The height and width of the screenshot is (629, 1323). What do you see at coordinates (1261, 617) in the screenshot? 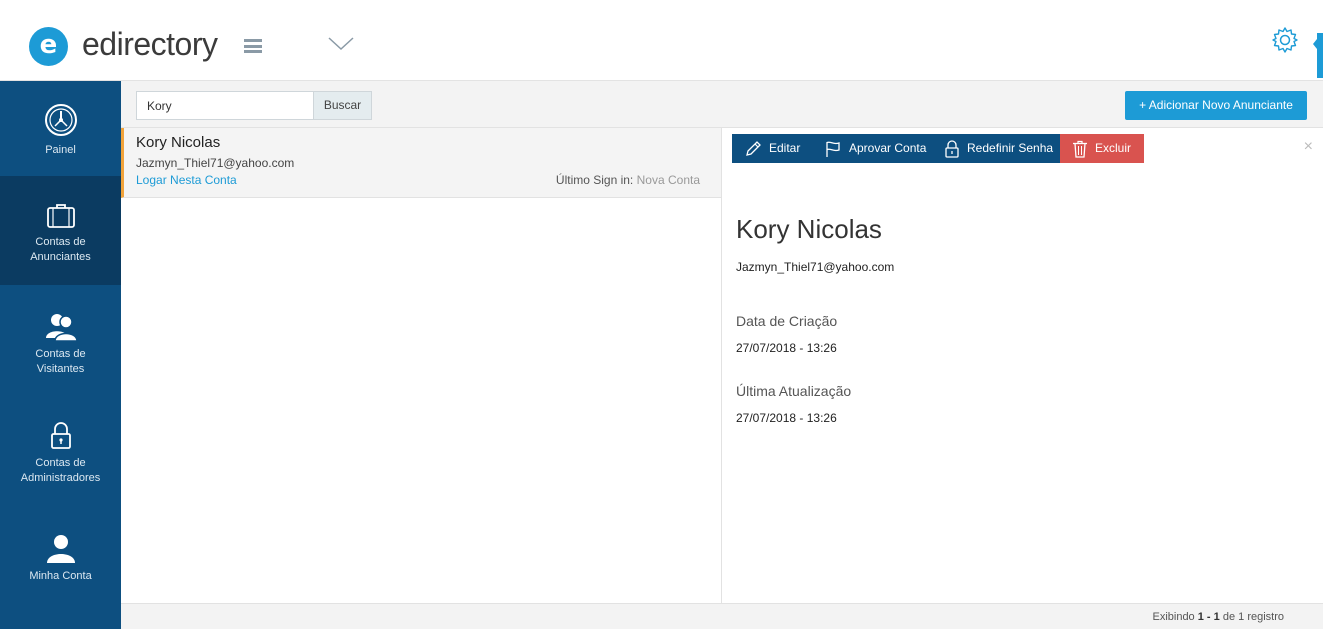
I see `record-count-total: 1 registro` at bounding box center [1261, 617].